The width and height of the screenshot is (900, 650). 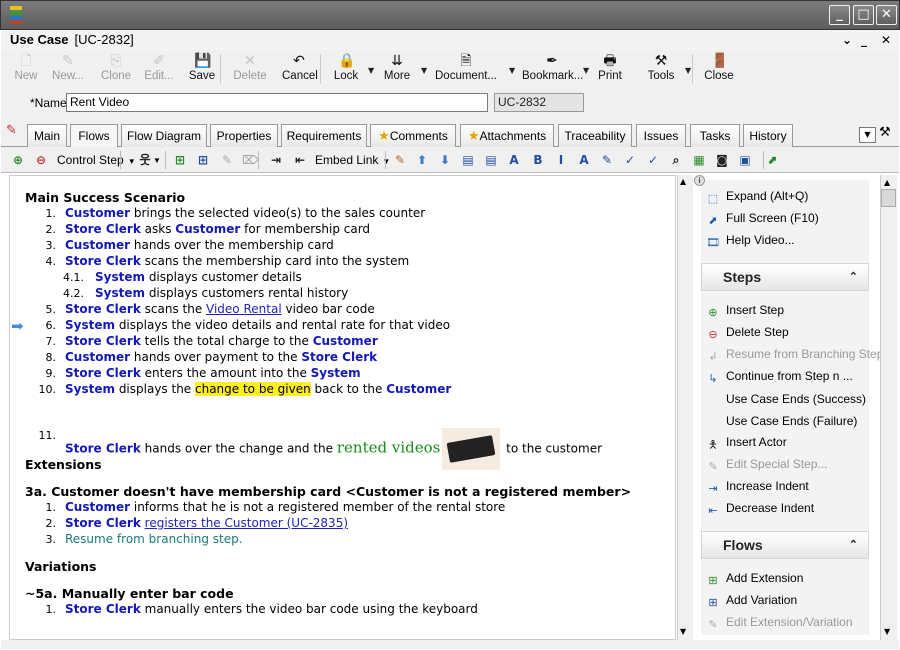 I want to click on spellcheck-options-icon: ✓, so click(x=653, y=160).